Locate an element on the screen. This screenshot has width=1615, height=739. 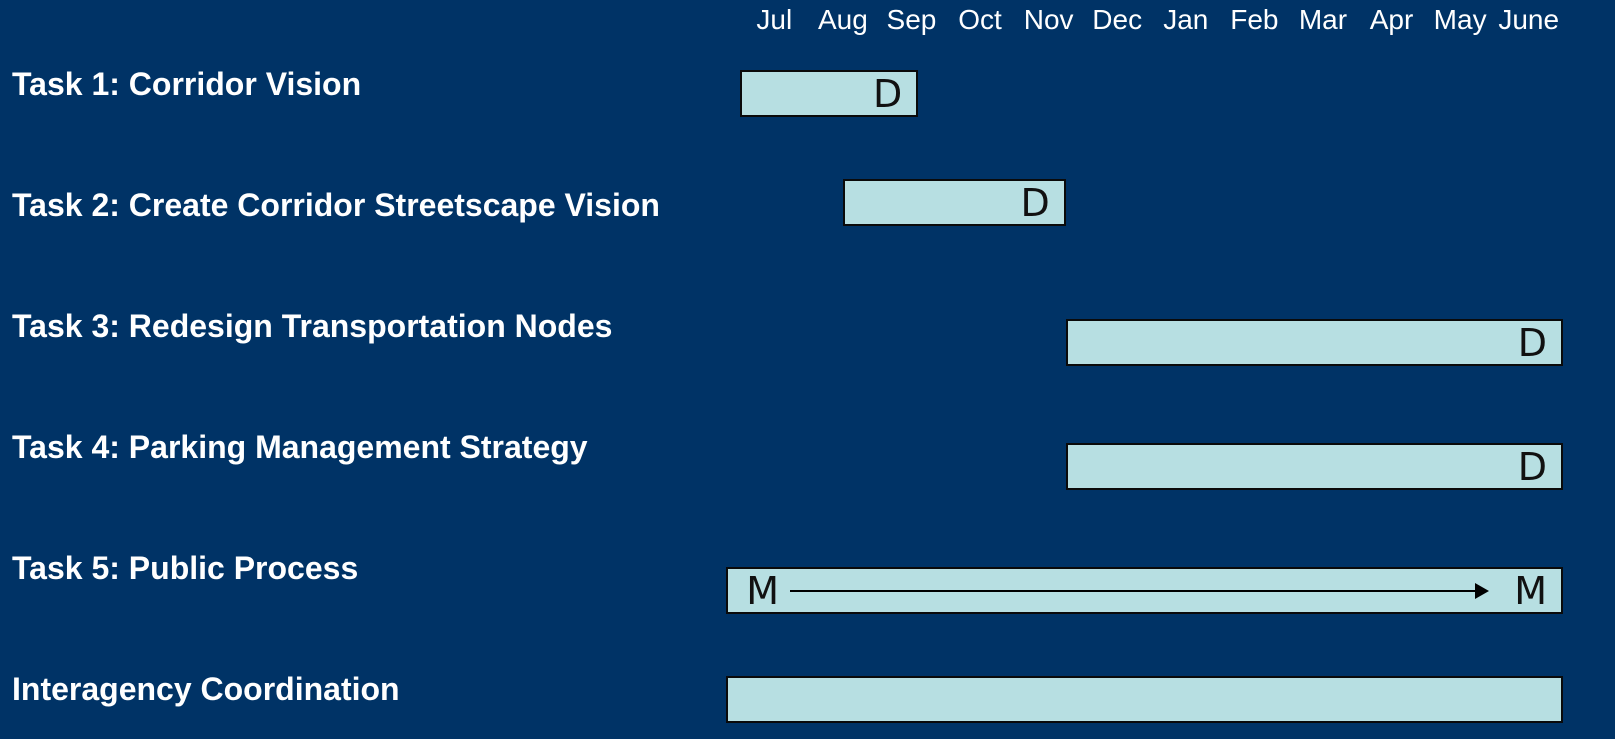
month-label-apr: Apr is located at coordinates (1391, 19).